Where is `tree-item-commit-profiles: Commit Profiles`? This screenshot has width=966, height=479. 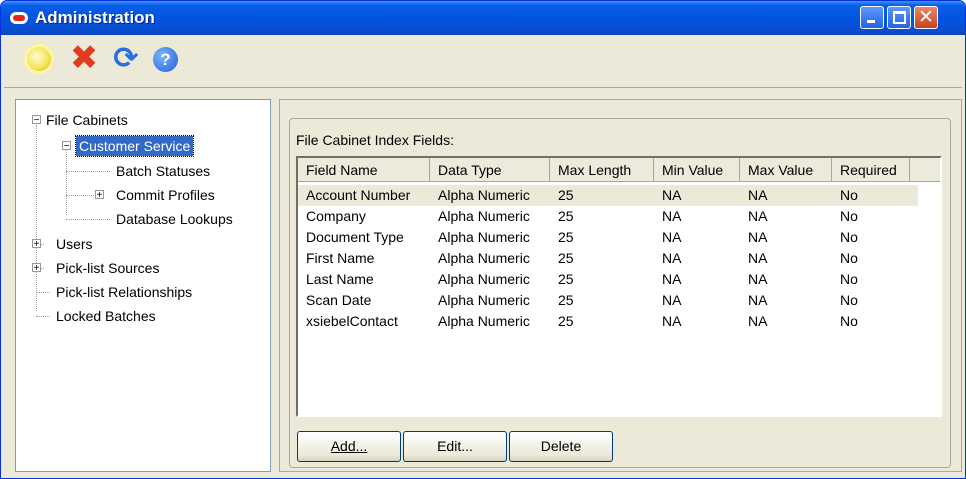
tree-item-commit-profiles: Commit Profiles is located at coordinates (165, 195).